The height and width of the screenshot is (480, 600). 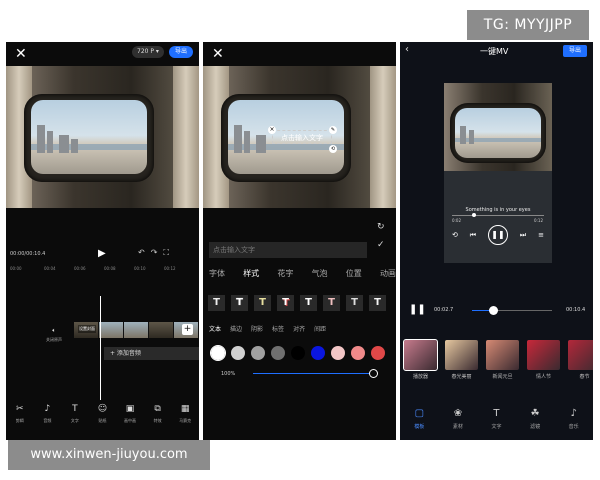 What do you see at coordinates (136, 330) in the screenshot?
I see `video-track: 设置封面` at bounding box center [136, 330].